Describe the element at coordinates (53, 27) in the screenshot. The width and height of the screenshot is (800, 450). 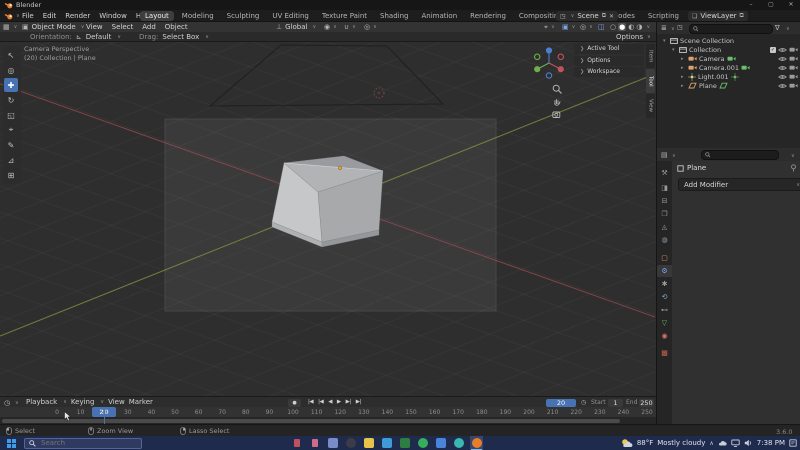
I see `mode-selector: ▣ Object Mode ∨` at that location.